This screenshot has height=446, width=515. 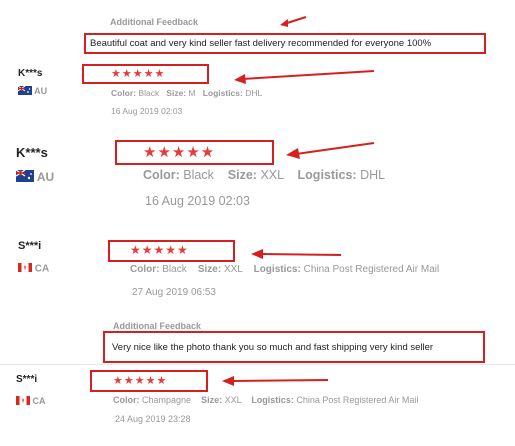 What do you see at coordinates (153, 419) in the screenshot?
I see `review-date: 24 Aug 2019 23:28` at bounding box center [153, 419].